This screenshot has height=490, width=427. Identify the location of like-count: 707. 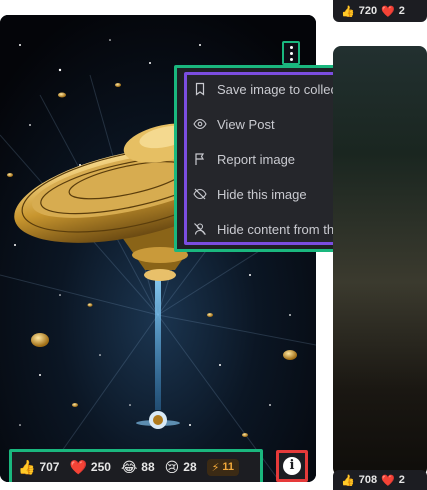
(49, 467).